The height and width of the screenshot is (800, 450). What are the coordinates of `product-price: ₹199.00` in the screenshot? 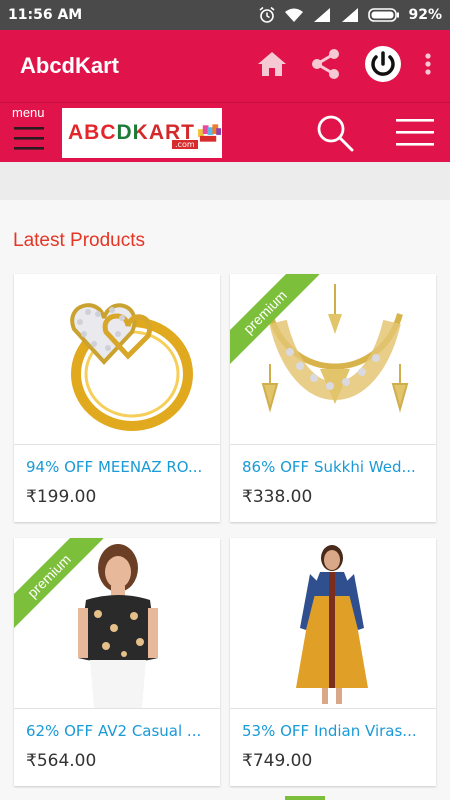 It's located at (61, 497).